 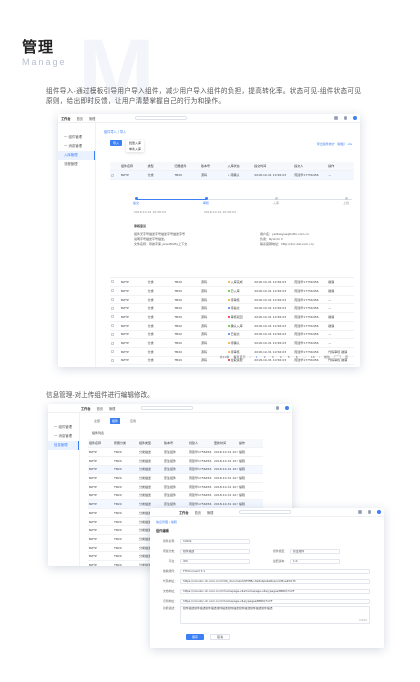 What do you see at coordinates (76, 155) in the screenshot?
I see `sidebar-item-import: 入库管理` at bounding box center [76, 155].